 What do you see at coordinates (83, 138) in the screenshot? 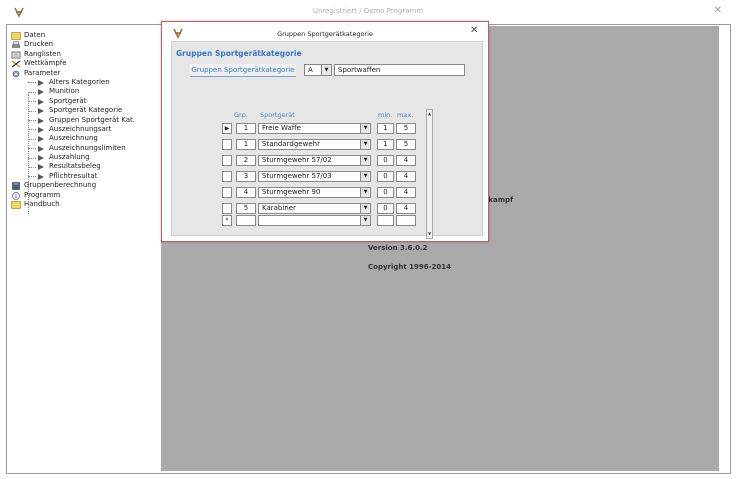
I see `tree-subitem-auszeichnung: Auszeichnung` at bounding box center [83, 138].